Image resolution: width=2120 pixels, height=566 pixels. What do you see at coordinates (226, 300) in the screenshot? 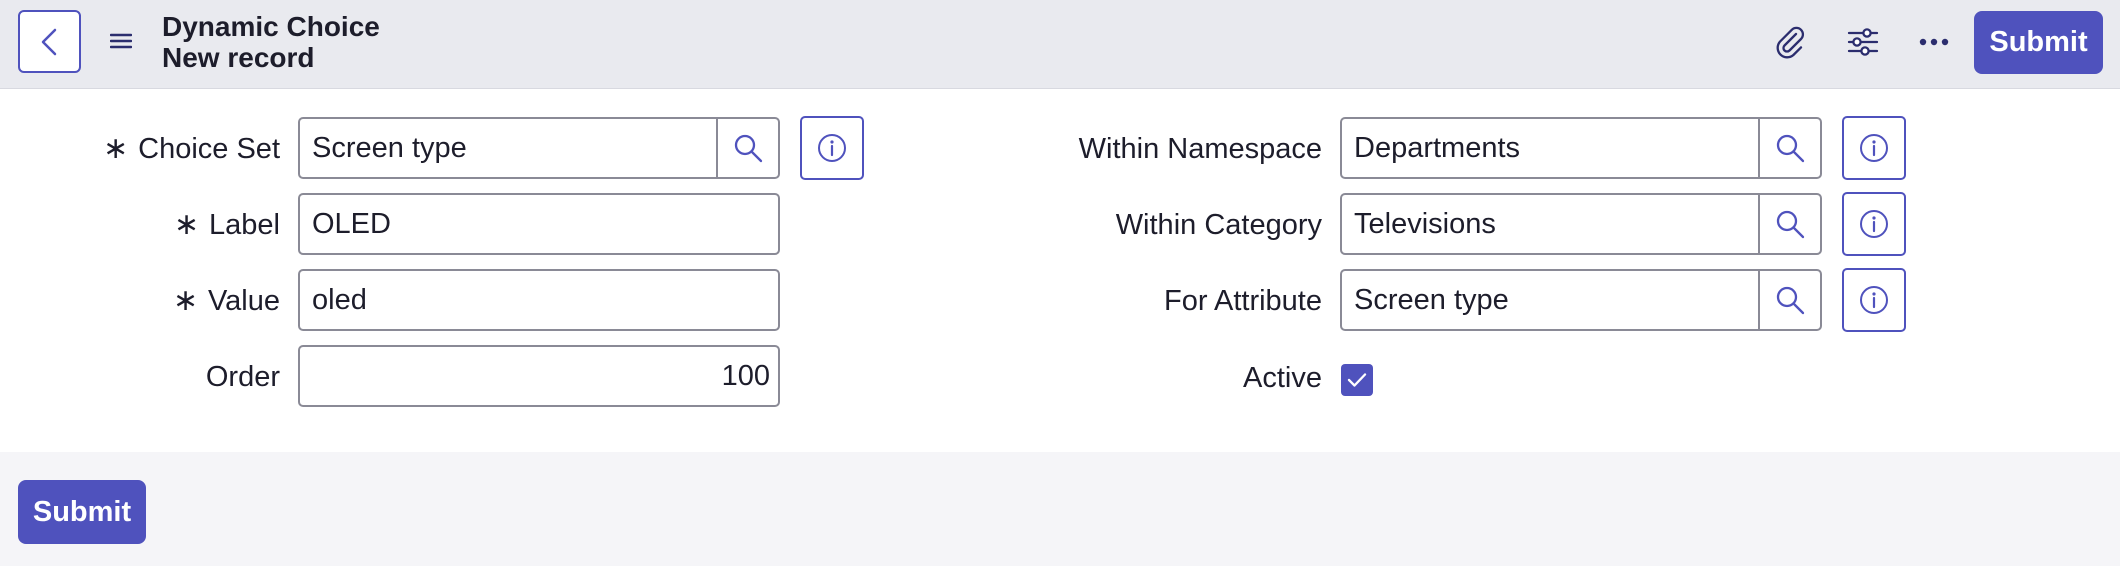
I see `value-field-label: ∗ Value` at bounding box center [226, 300].